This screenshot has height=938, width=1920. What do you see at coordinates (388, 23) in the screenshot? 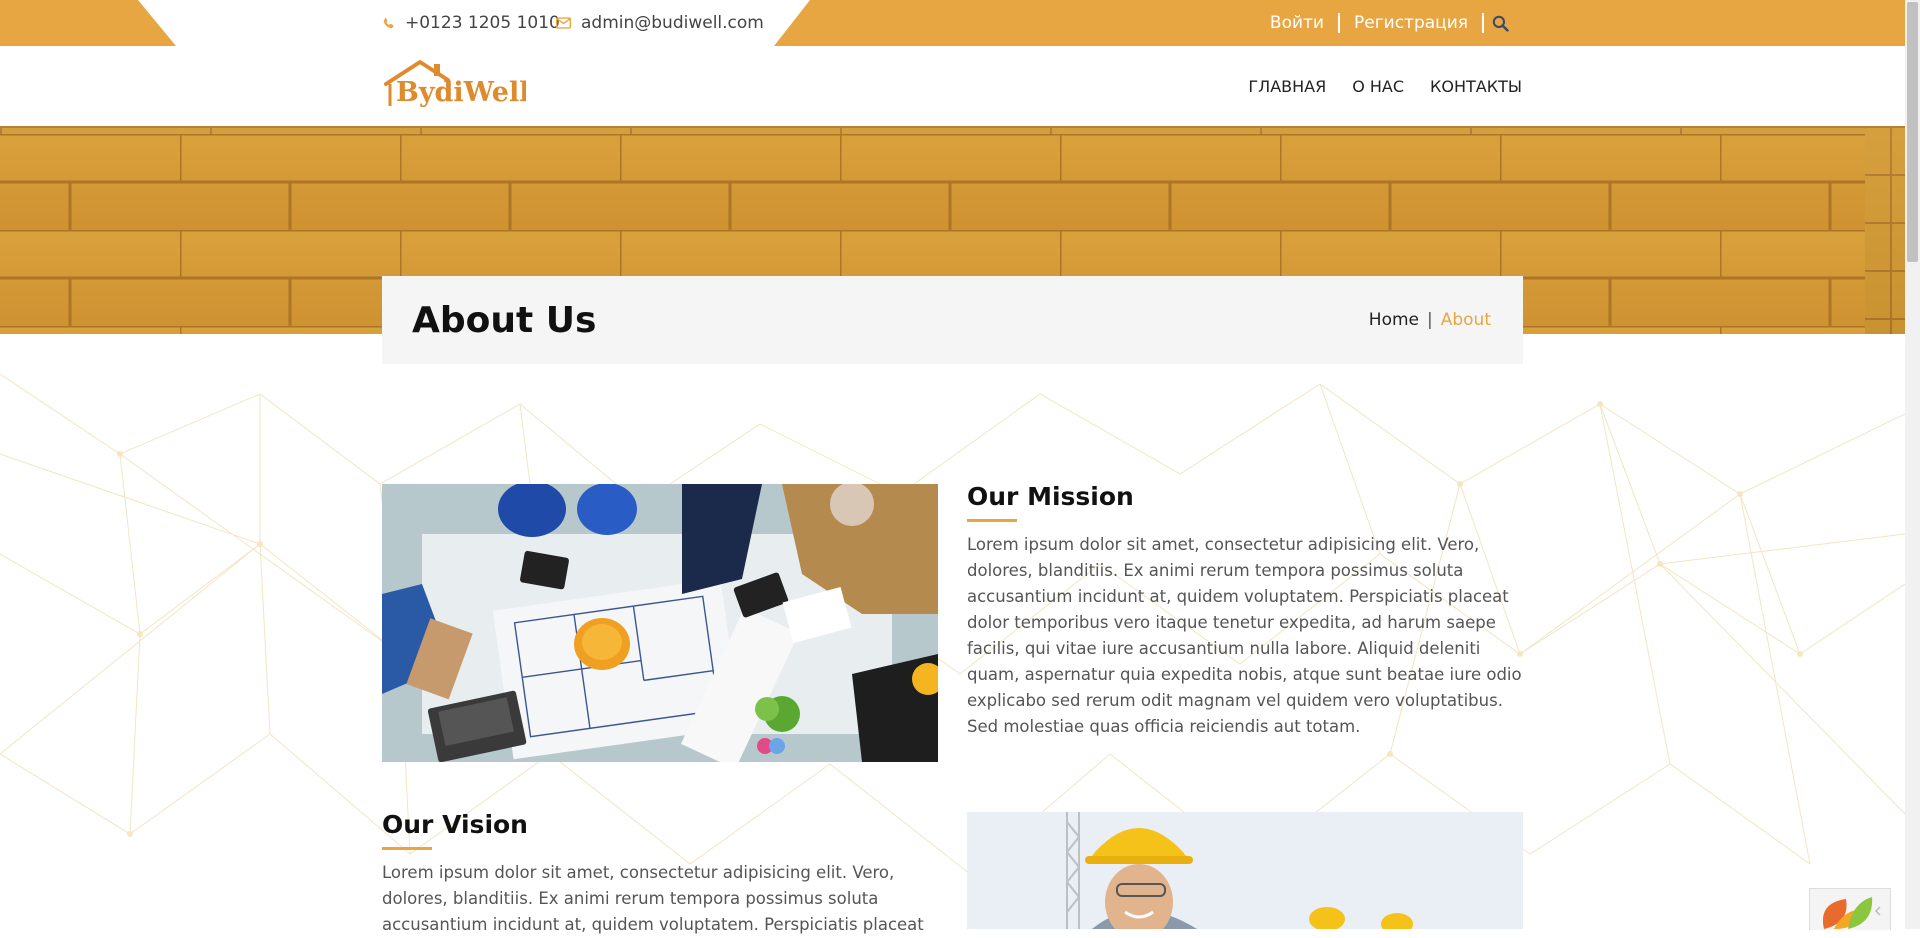
I see `phone-icon` at bounding box center [388, 23].